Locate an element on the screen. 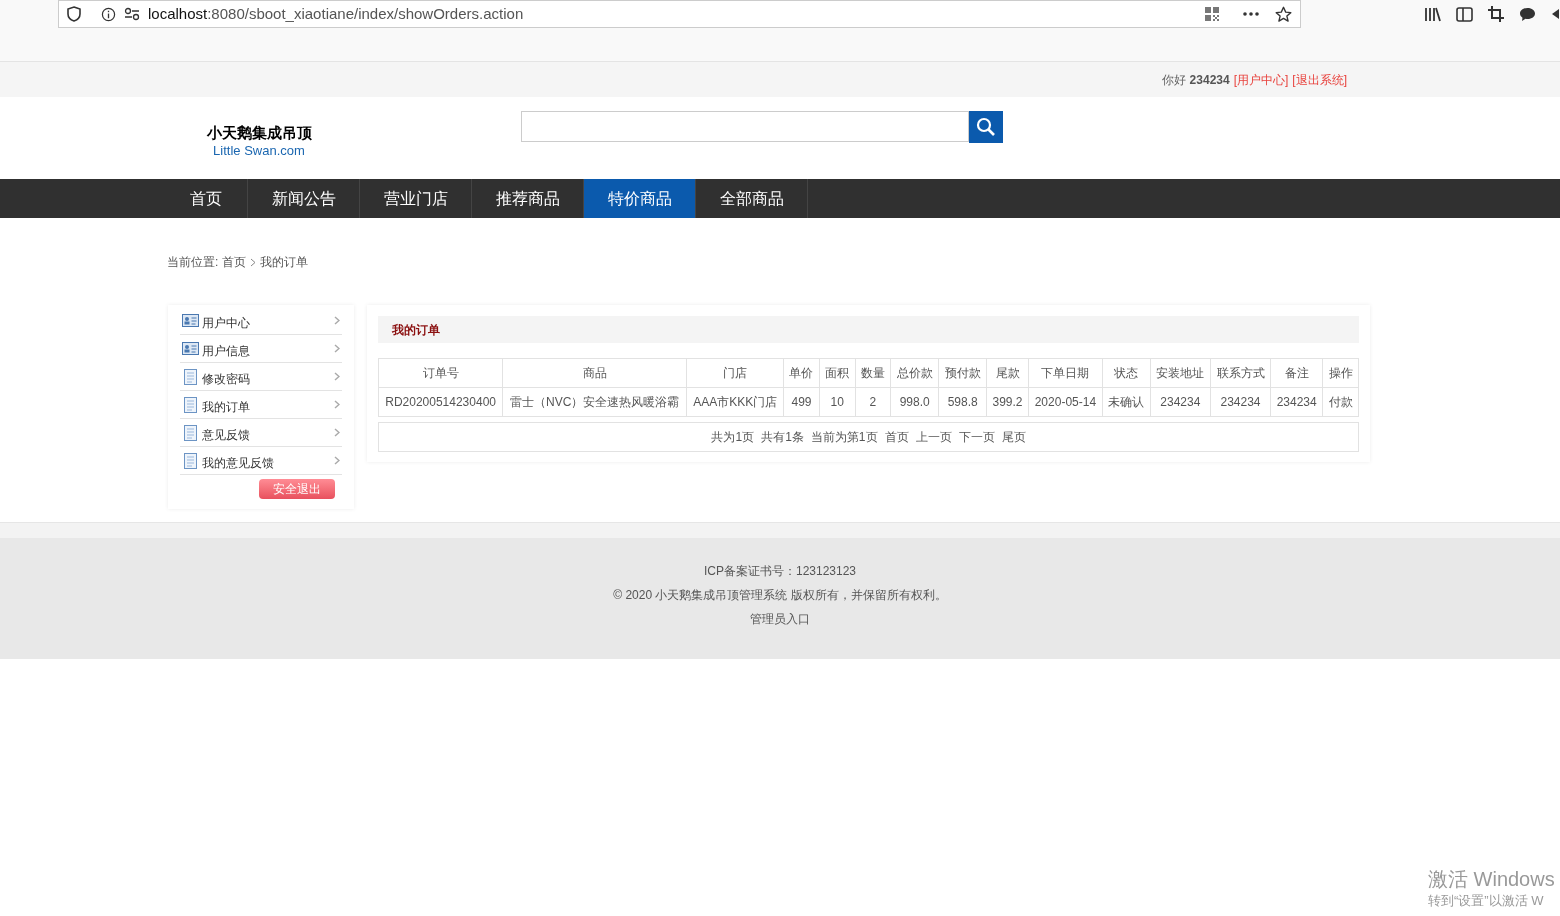  info-icon is located at coordinates (108, 14).